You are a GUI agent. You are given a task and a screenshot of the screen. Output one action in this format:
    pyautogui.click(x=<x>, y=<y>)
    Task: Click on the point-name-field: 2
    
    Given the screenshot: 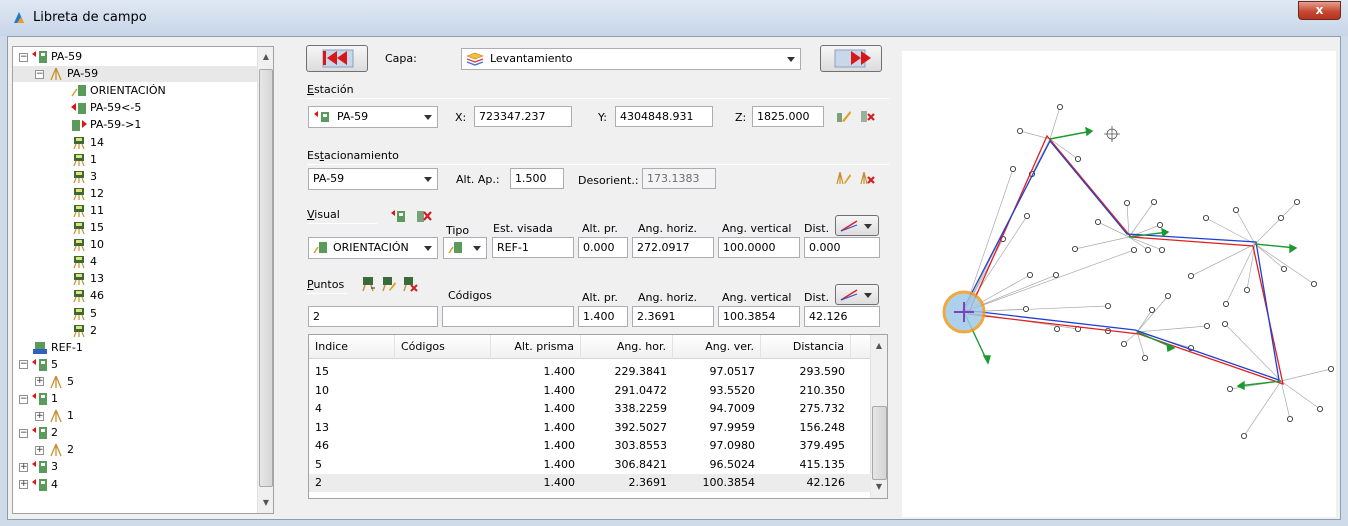 What is the action you would take?
    pyautogui.click(x=373, y=316)
    